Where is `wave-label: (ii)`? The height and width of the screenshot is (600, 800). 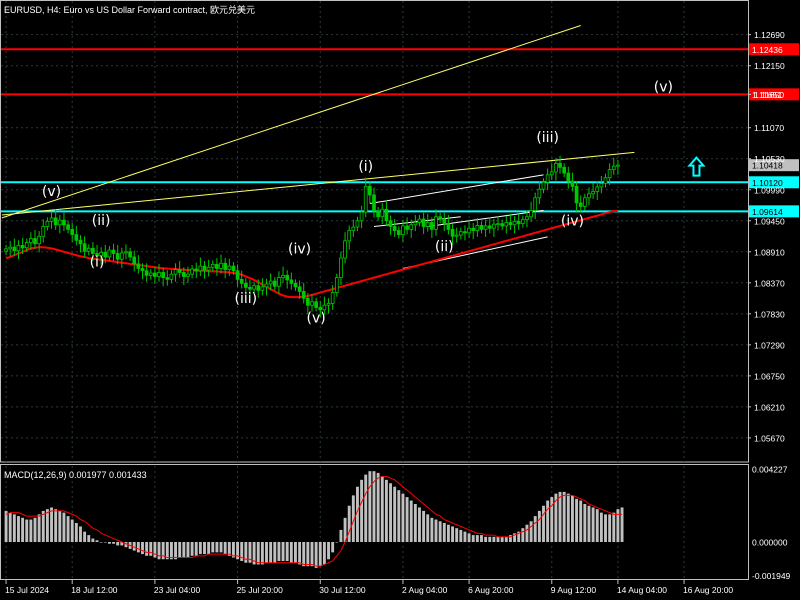
wave-label: (ii) is located at coordinates (101, 221).